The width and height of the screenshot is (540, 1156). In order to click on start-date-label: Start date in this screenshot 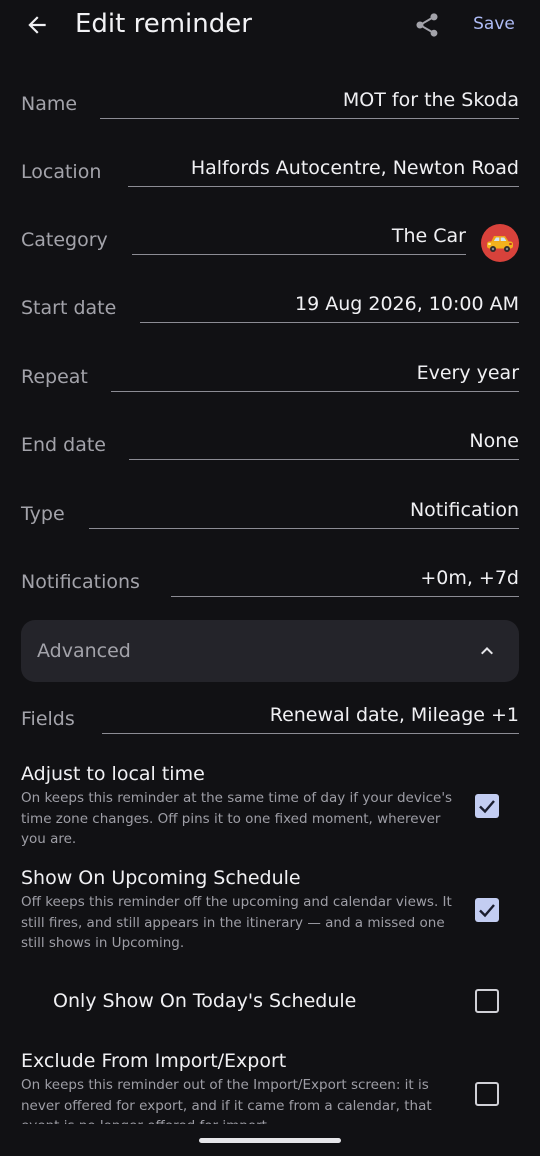, I will do `click(69, 308)`.